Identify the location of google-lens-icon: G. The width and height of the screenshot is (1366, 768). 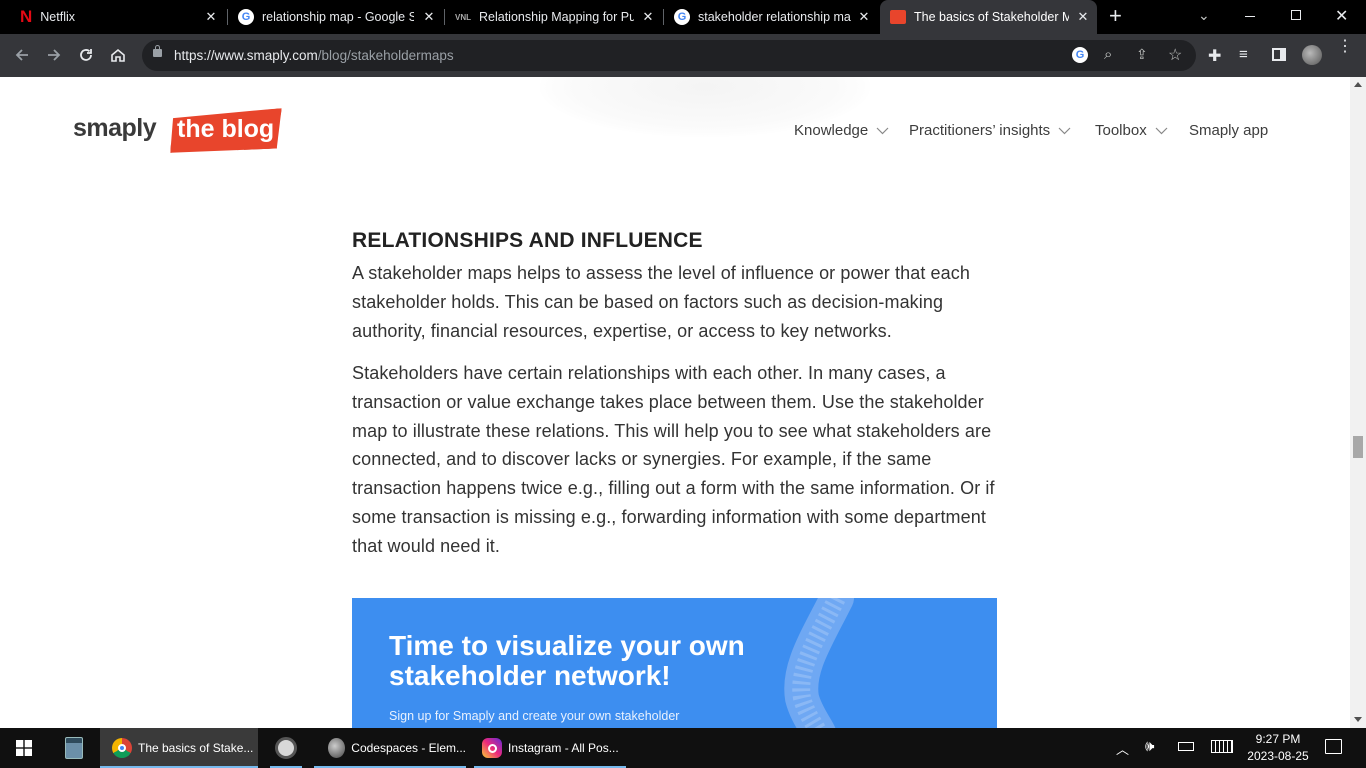
(1080, 55).